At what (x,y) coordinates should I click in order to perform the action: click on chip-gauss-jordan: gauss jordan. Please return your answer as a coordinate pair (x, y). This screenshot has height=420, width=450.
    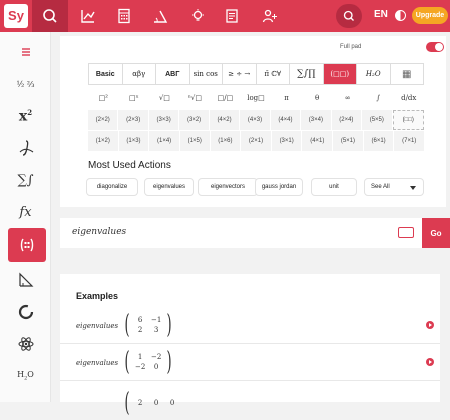
    Looking at the image, I should click on (279, 187).